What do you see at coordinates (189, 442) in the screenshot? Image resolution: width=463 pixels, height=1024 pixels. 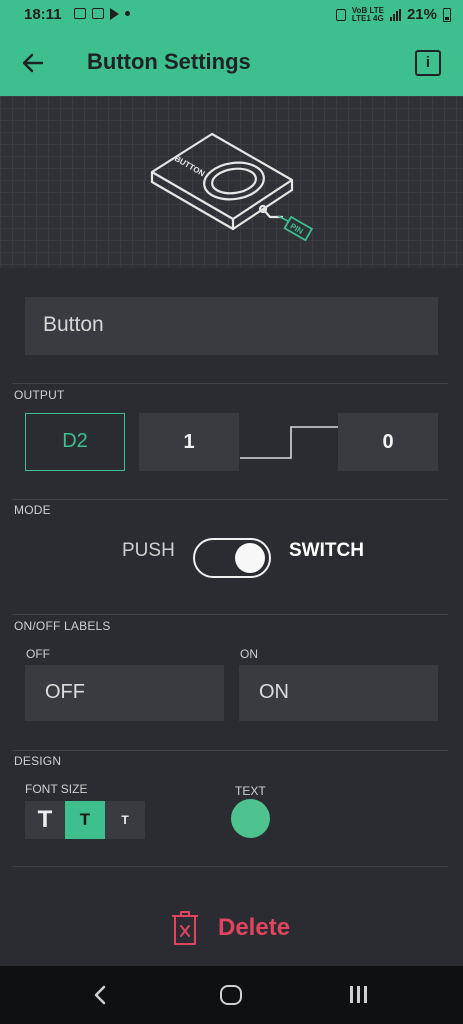 I see `high-value-input: 1` at bounding box center [189, 442].